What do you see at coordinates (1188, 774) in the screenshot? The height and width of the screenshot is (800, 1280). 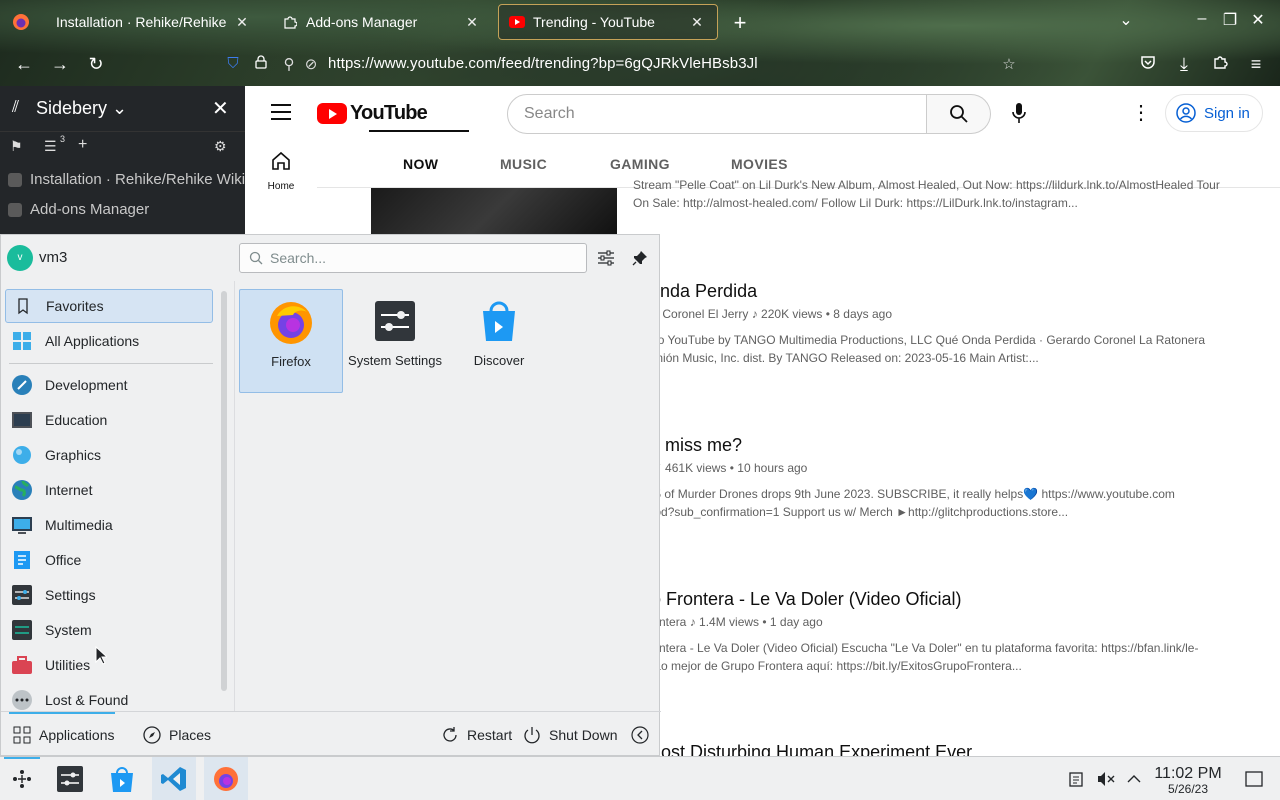 I see `clock-time: 11:02 PM` at bounding box center [1188, 774].